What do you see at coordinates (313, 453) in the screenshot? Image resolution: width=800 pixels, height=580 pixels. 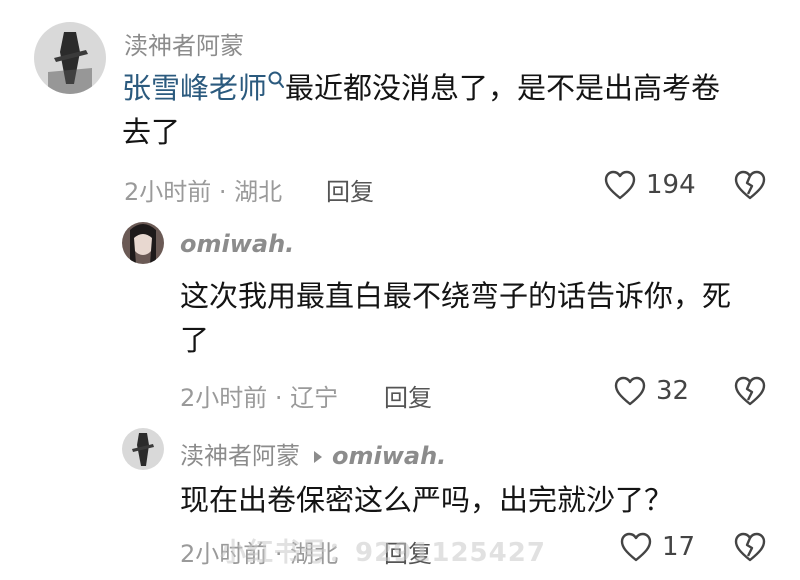 I see `reply-username-line: 渎神者阿蒙 omiwah.` at bounding box center [313, 453].